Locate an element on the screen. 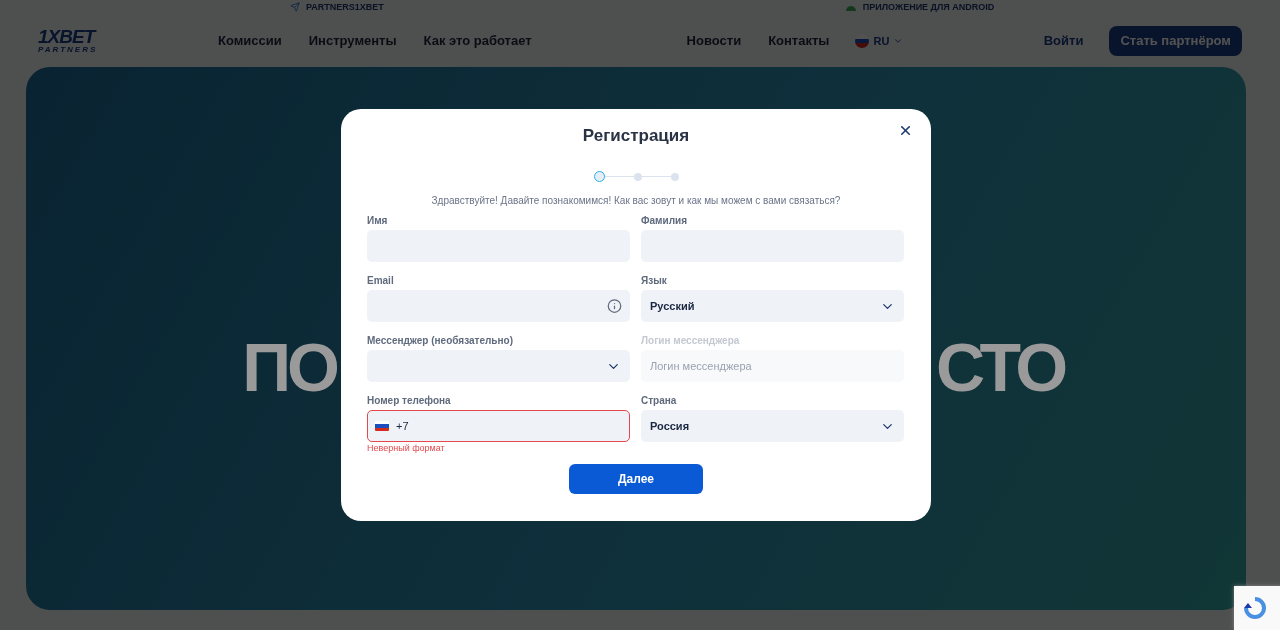 This screenshot has width=1280, height=630. close-icon is located at coordinates (905, 130).